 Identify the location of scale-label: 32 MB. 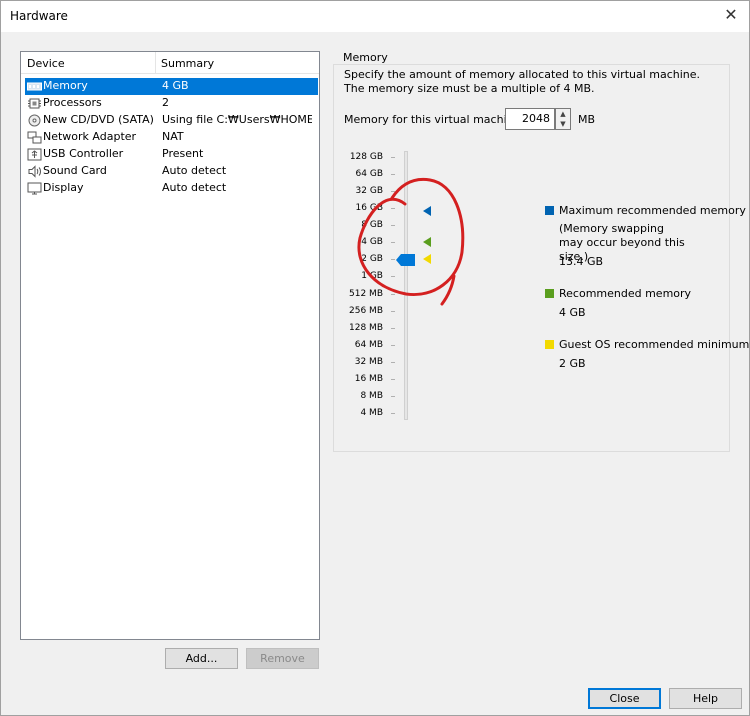
(368, 362).